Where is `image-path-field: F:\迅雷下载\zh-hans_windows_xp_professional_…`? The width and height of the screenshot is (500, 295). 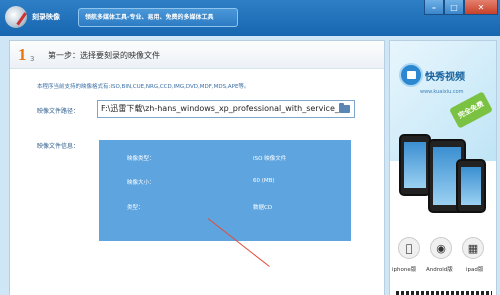
image-path-field: F:\迅雷下载\zh-hans_windows_xp_professional_… is located at coordinates (226, 109).